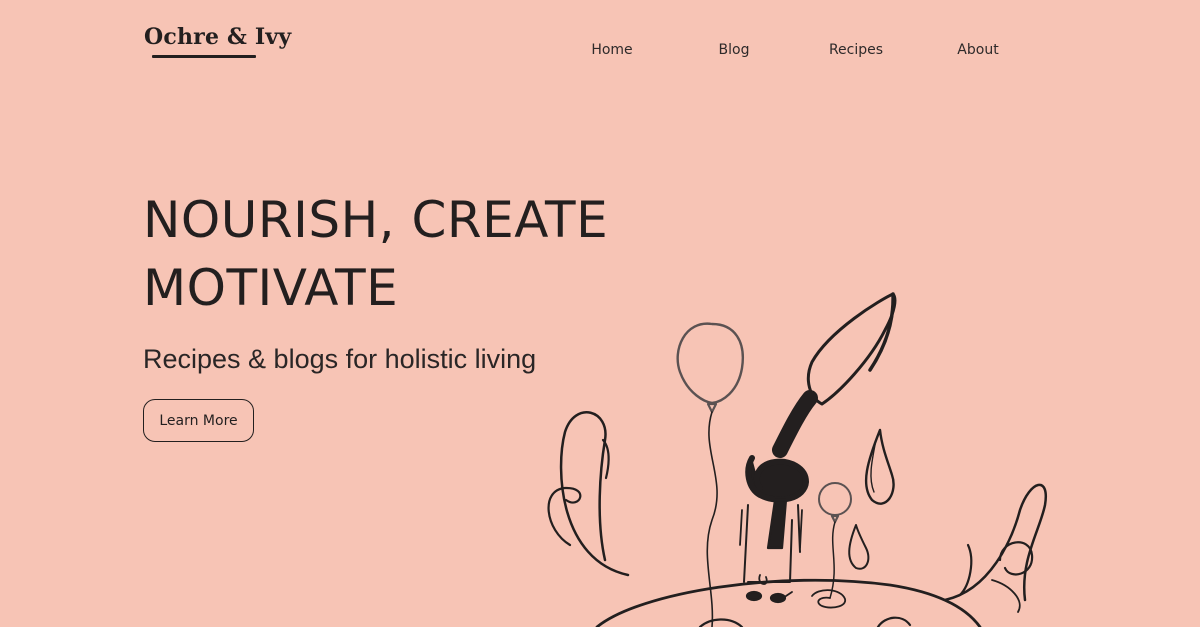  What do you see at coordinates (340, 359) in the screenshot?
I see `hero-subtitle: Recipes & blogs for holistic living` at bounding box center [340, 359].